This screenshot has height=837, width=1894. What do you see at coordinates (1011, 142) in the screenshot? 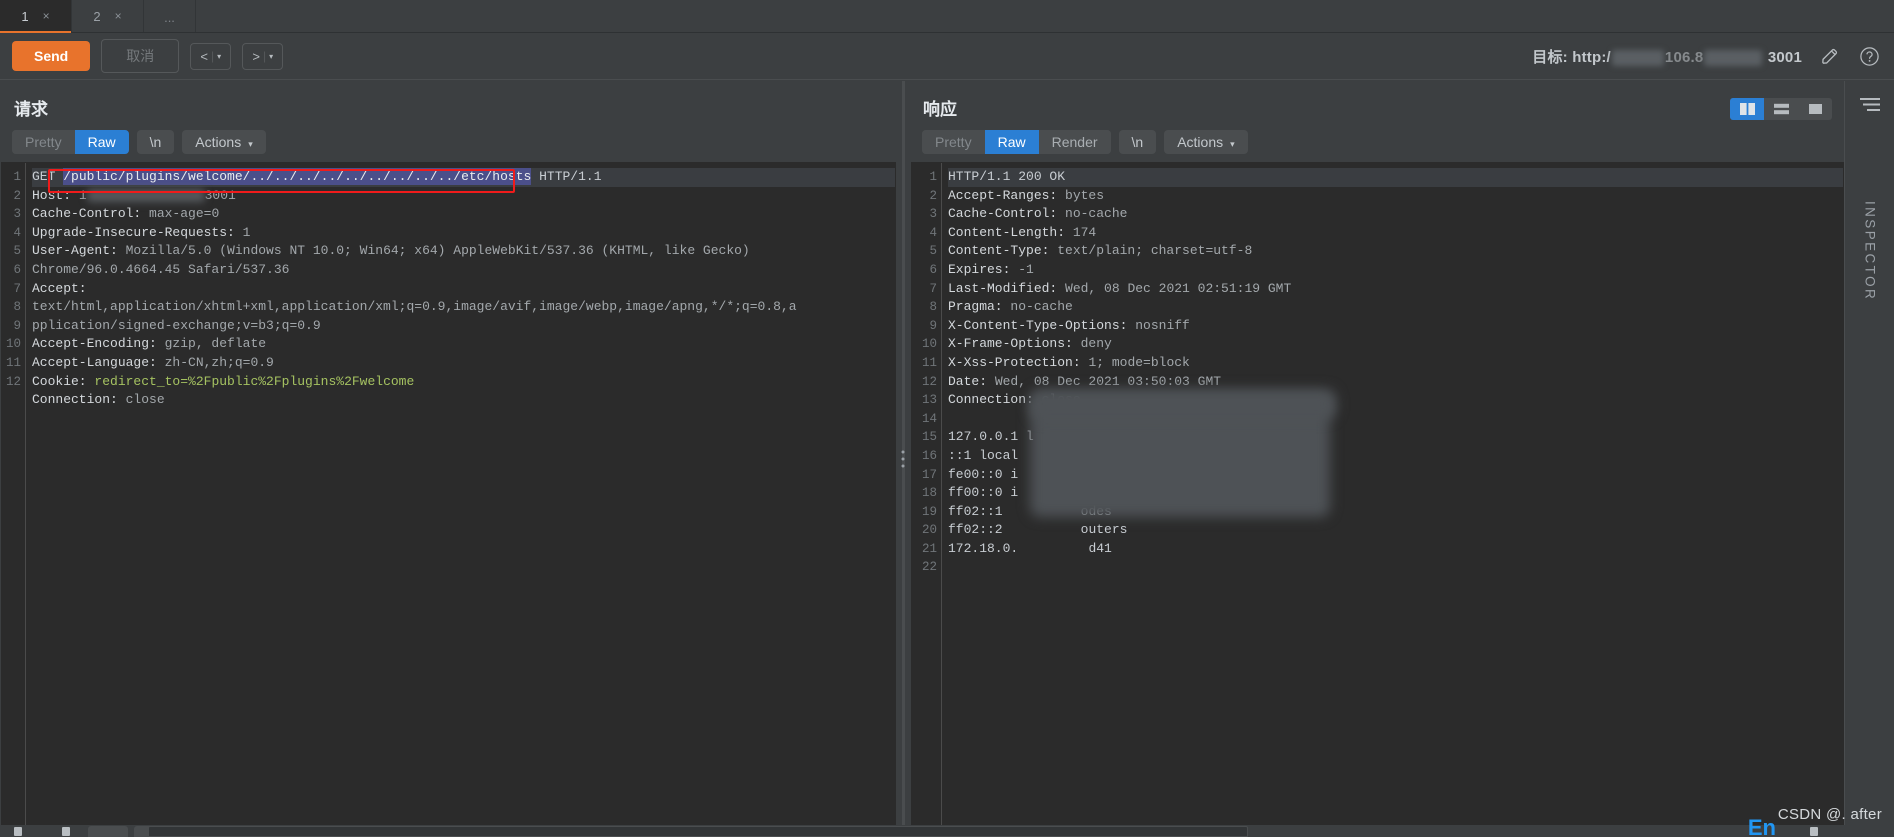
I see `response-tab-raw: Raw` at bounding box center [1011, 142].